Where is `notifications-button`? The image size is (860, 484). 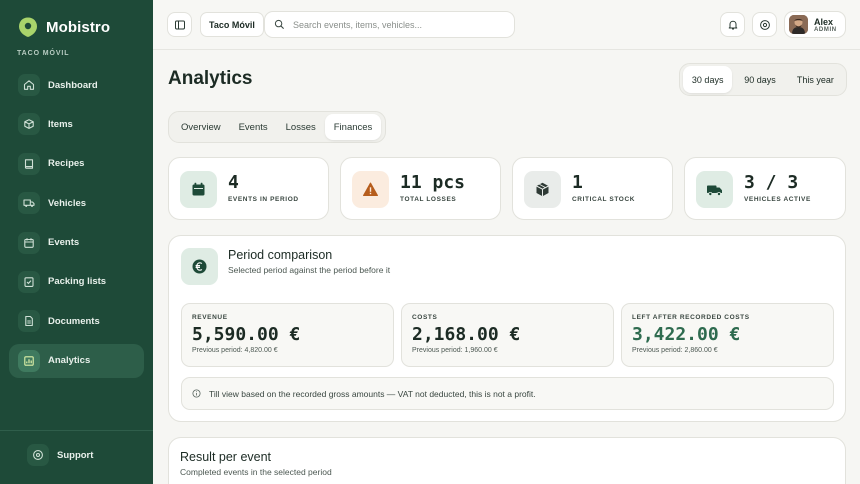
notifications-button is located at coordinates (732, 24).